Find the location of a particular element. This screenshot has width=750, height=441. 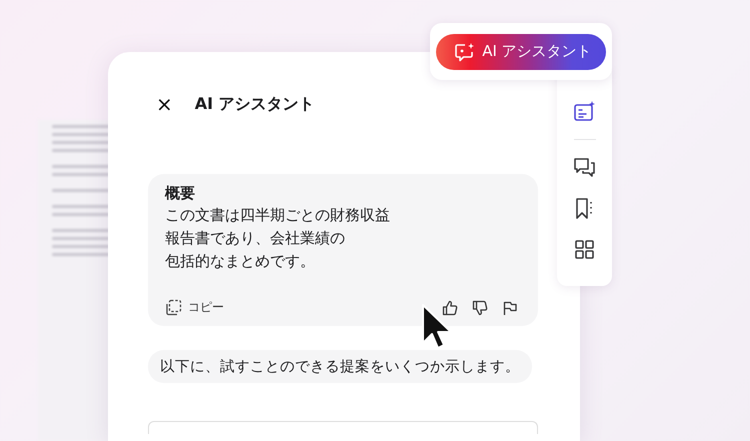

suggestion-message: 以下に、試すことのできる提案をいくつか示します。 is located at coordinates (340, 366).